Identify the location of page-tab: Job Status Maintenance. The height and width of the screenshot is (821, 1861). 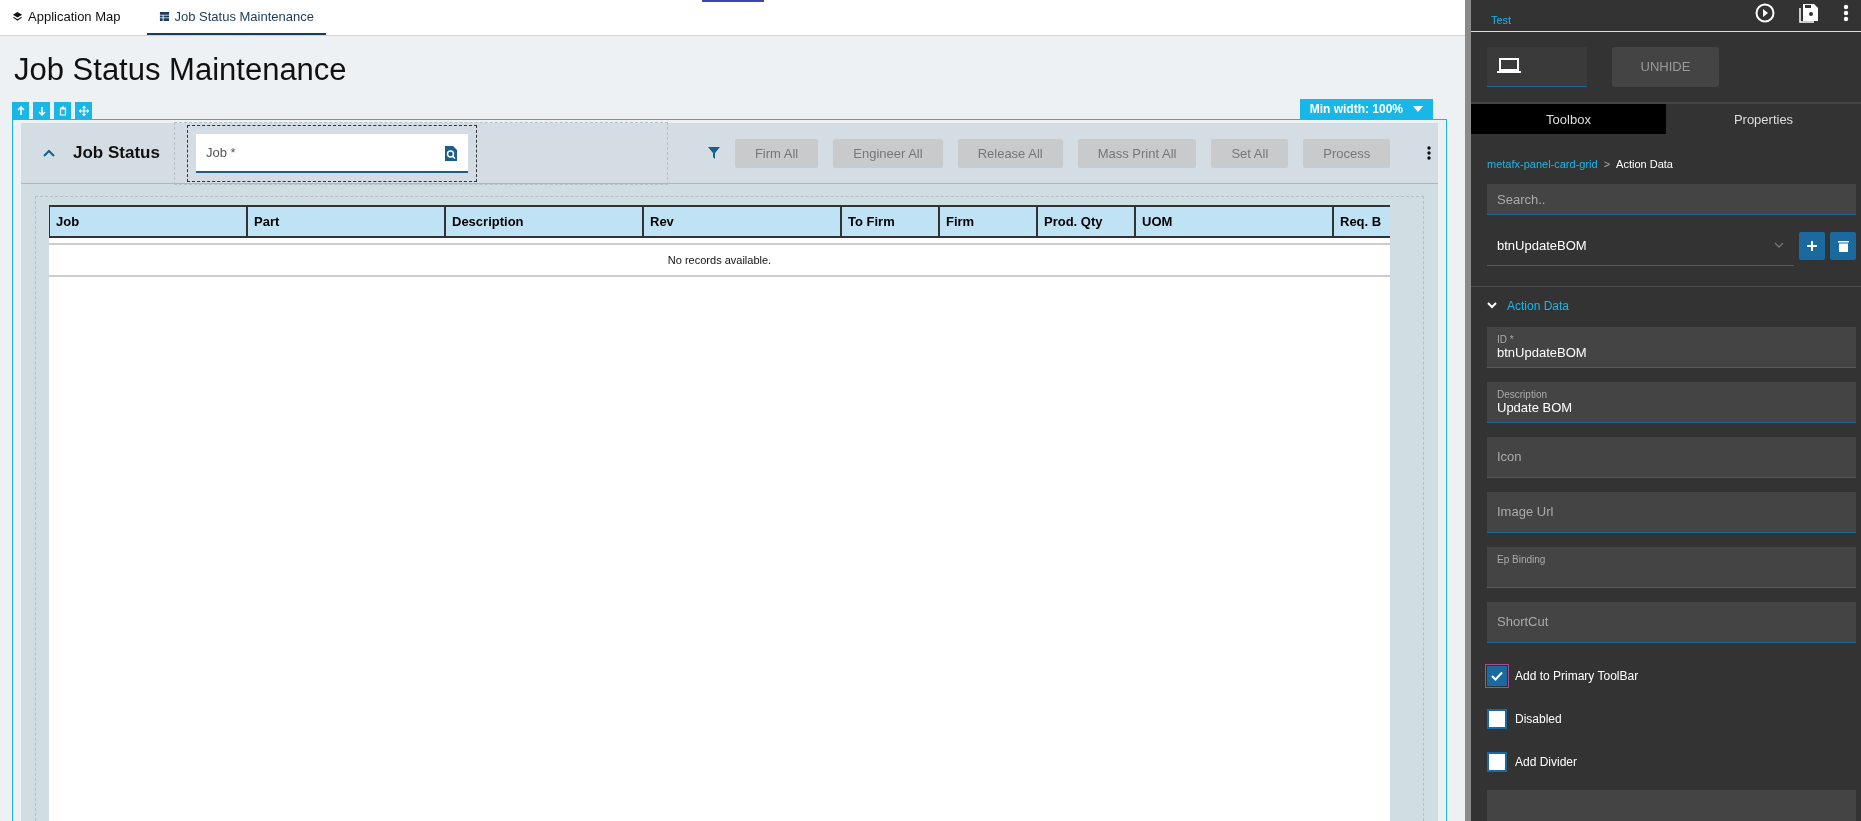
(236, 17).